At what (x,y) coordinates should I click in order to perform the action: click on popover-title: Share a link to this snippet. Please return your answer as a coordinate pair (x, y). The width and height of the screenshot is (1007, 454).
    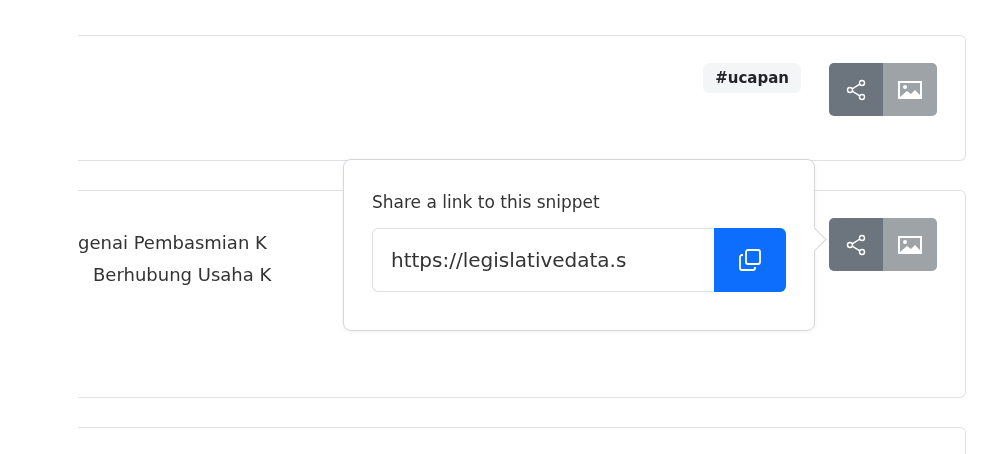
    Looking at the image, I should click on (486, 202).